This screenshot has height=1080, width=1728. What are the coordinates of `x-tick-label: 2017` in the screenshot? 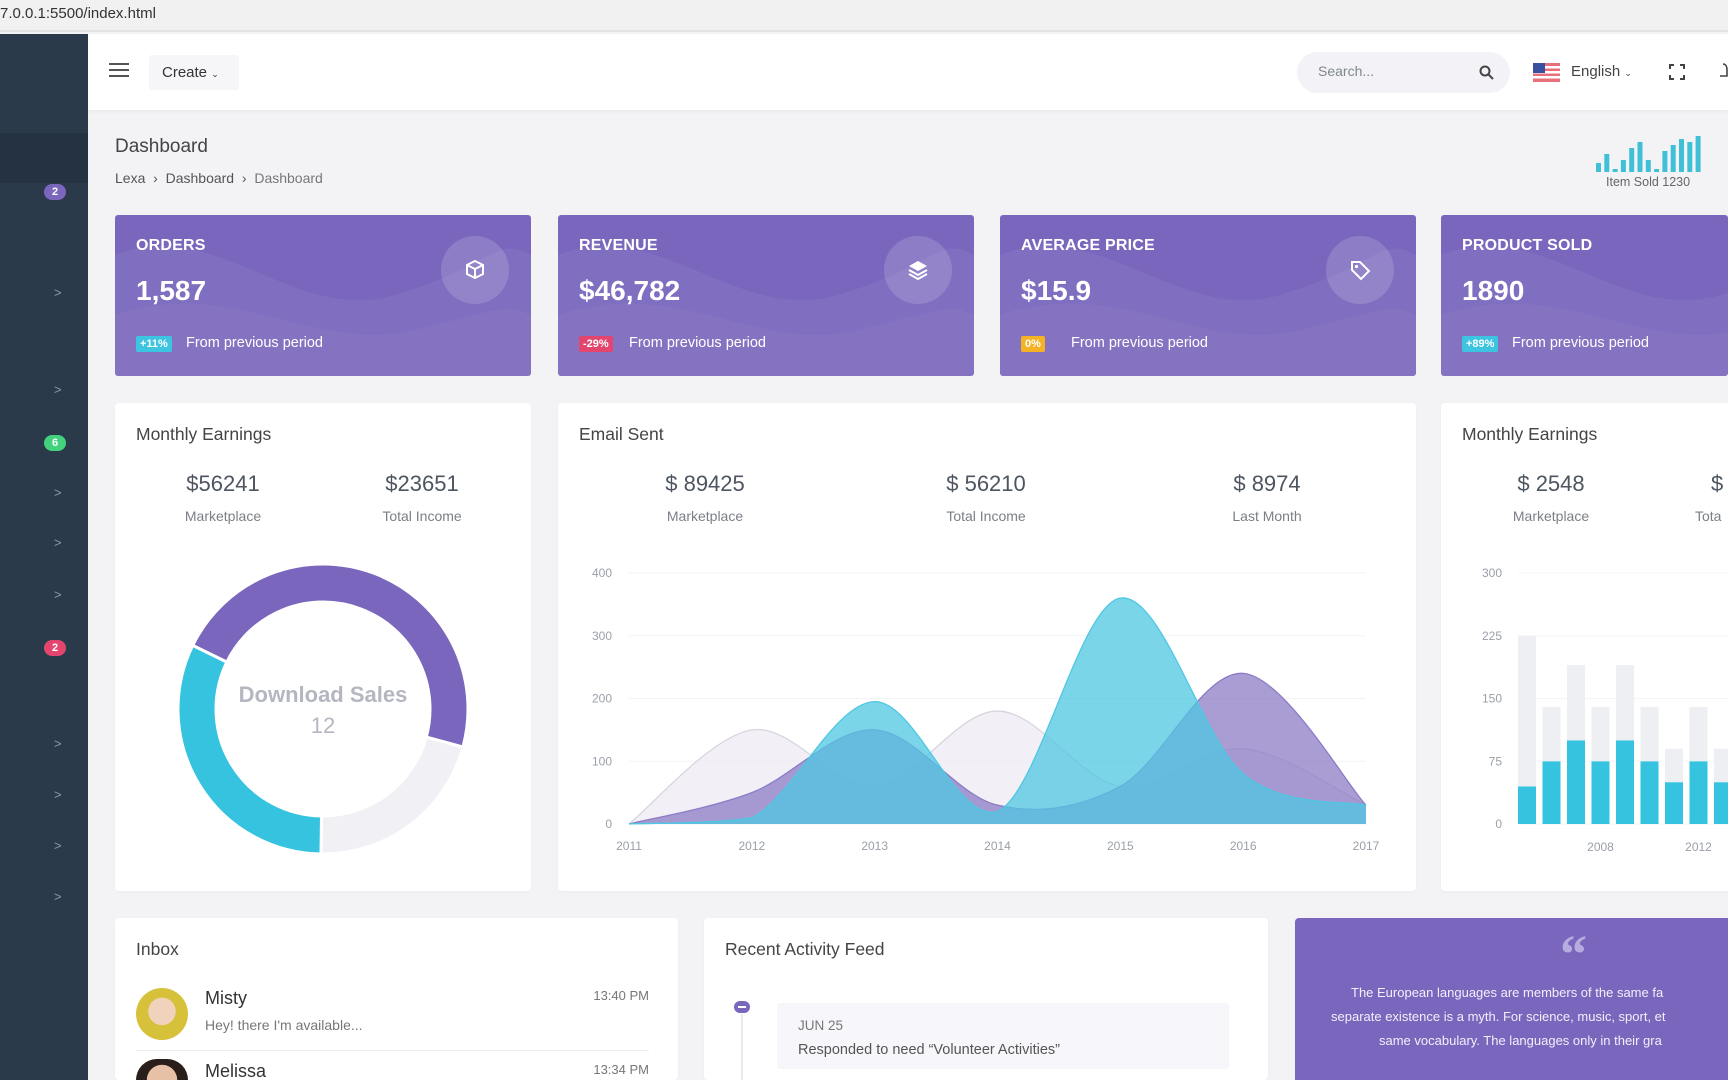 It's located at (1366, 846).